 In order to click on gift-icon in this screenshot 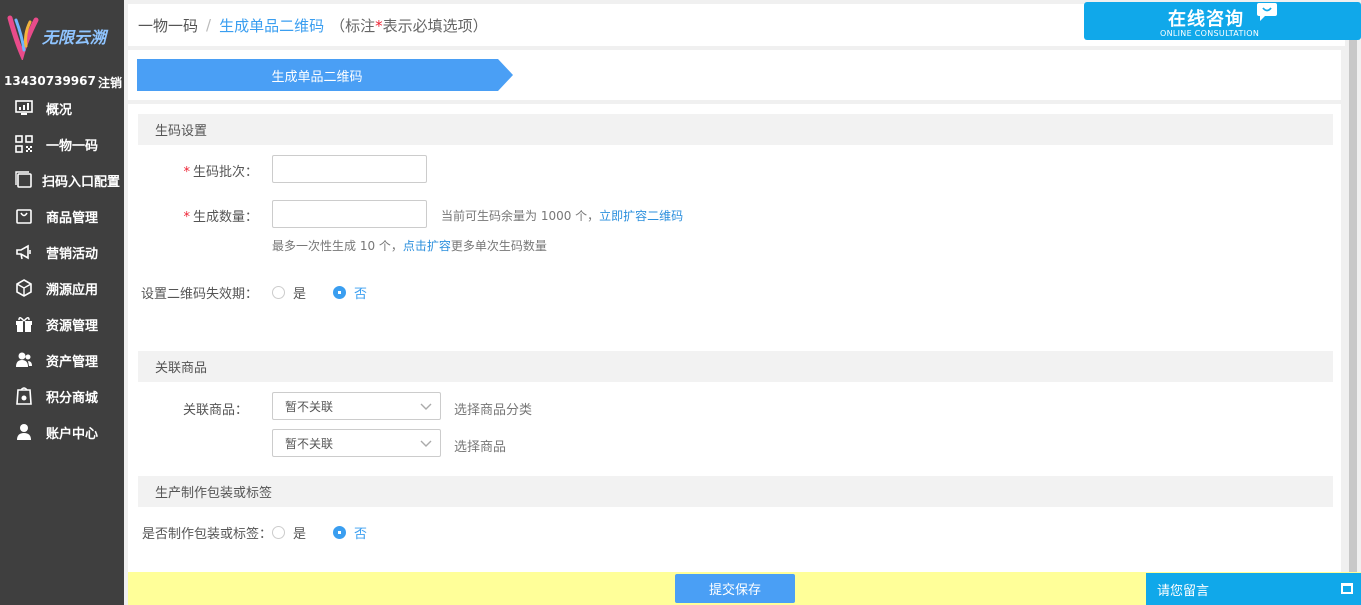, I will do `click(24, 324)`.